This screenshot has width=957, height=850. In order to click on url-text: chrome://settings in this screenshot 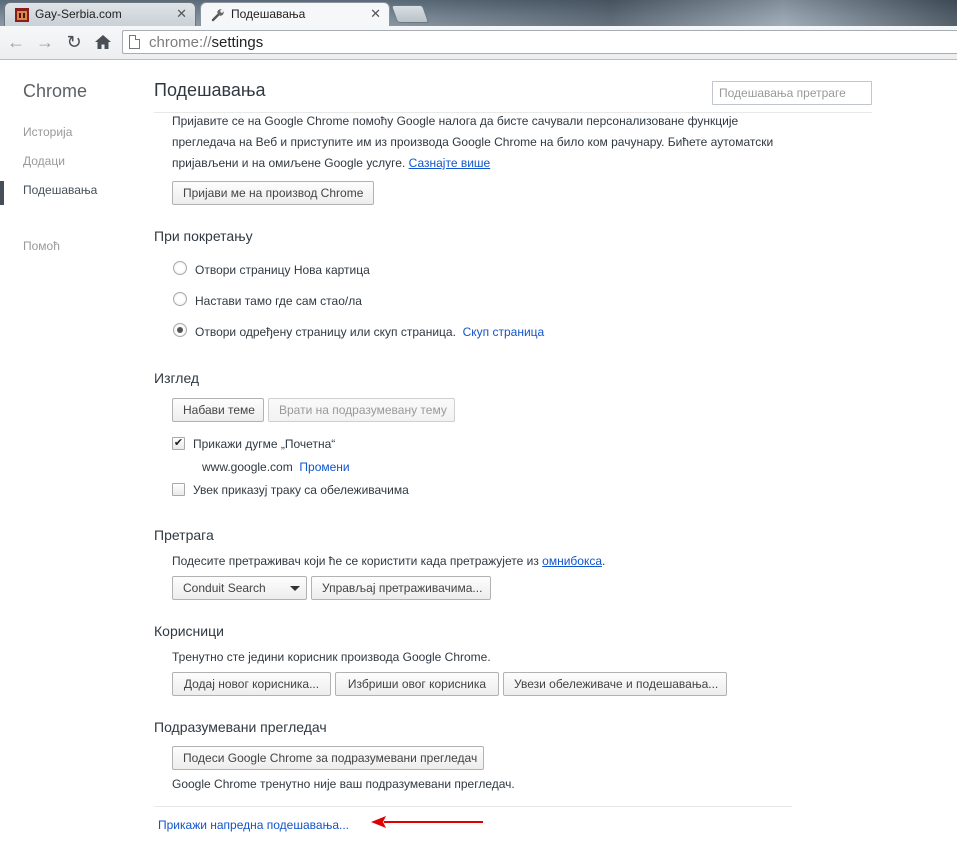, I will do `click(206, 42)`.